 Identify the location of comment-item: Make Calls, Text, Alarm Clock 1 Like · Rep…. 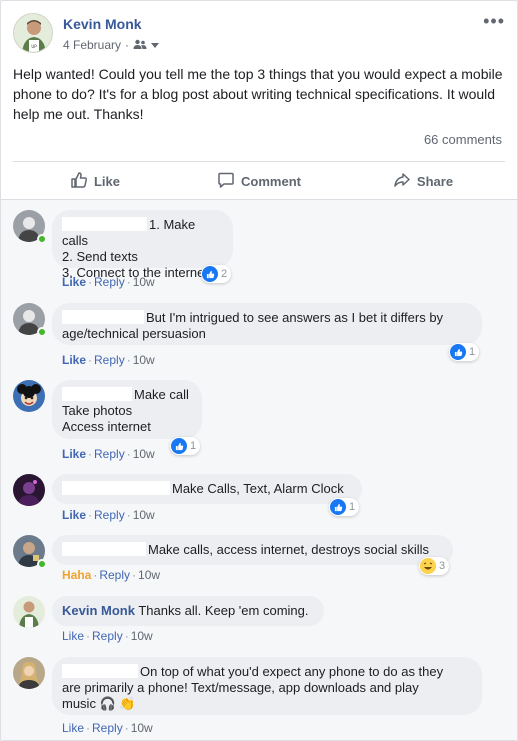
(260, 500).